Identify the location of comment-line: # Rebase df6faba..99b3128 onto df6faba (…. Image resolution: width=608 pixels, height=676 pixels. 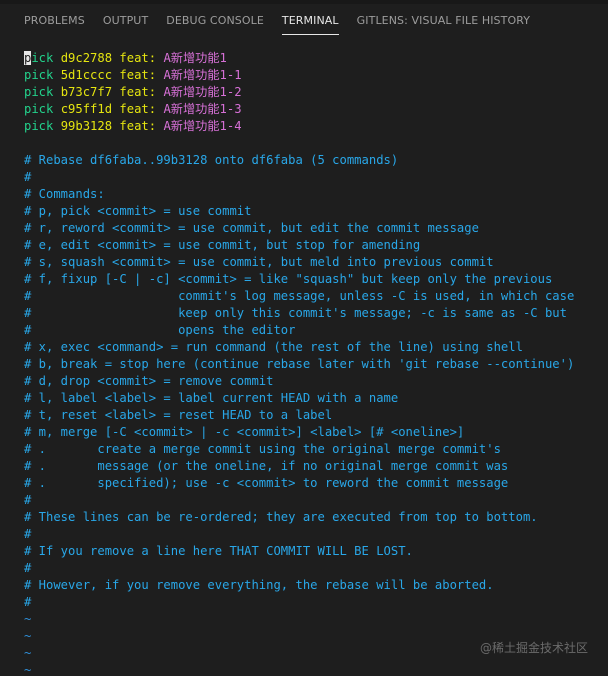
(211, 160).